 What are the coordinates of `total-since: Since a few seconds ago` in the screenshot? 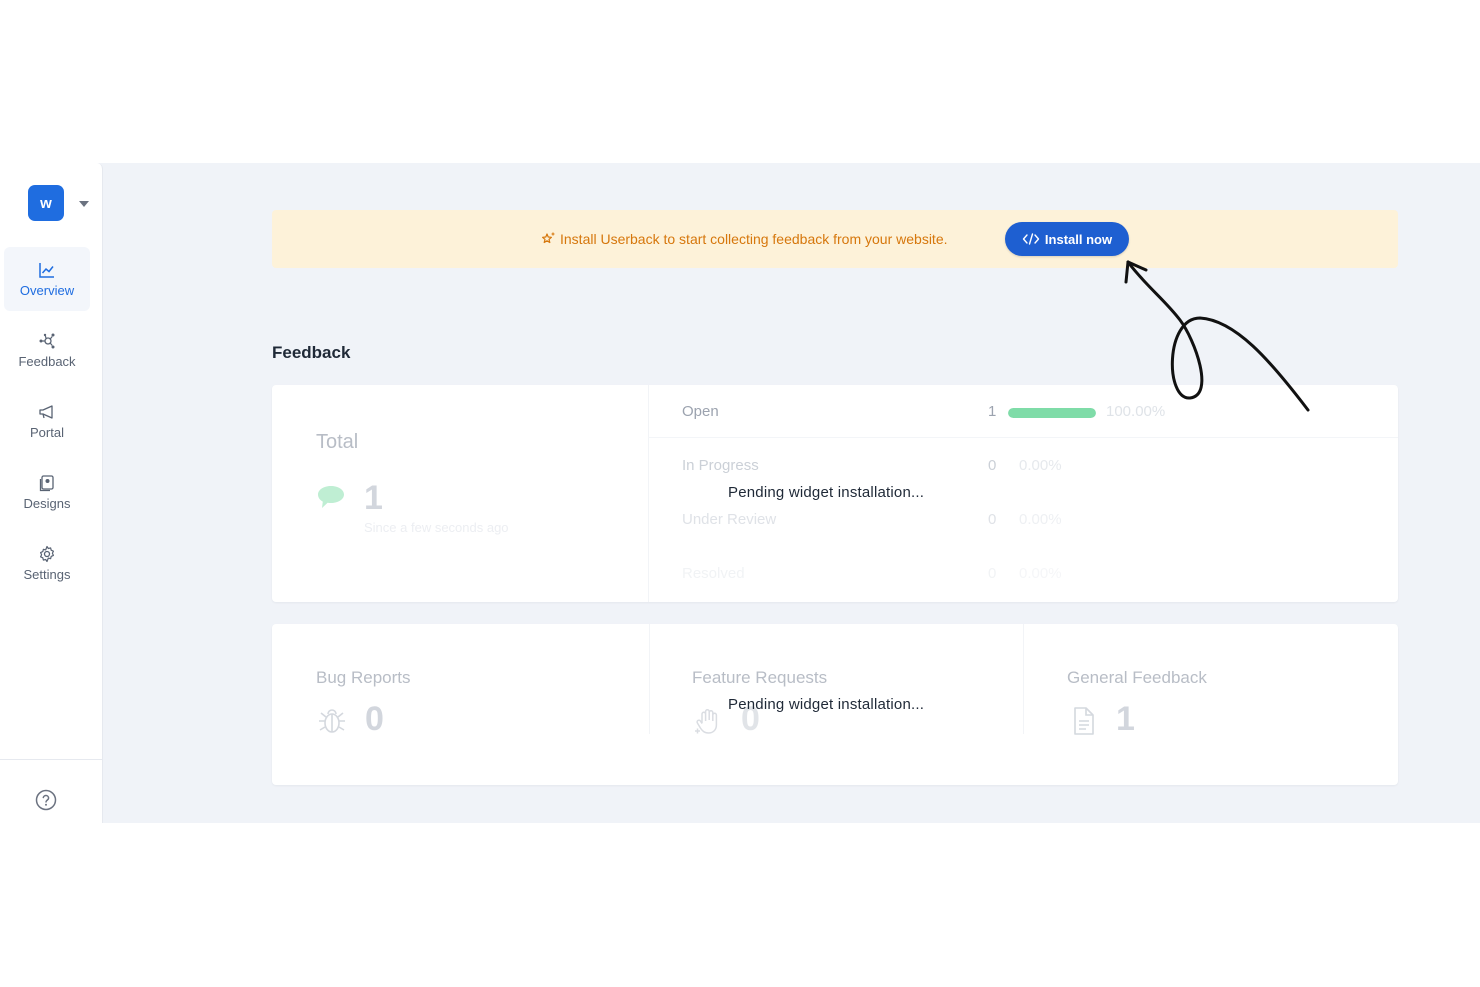 It's located at (436, 527).